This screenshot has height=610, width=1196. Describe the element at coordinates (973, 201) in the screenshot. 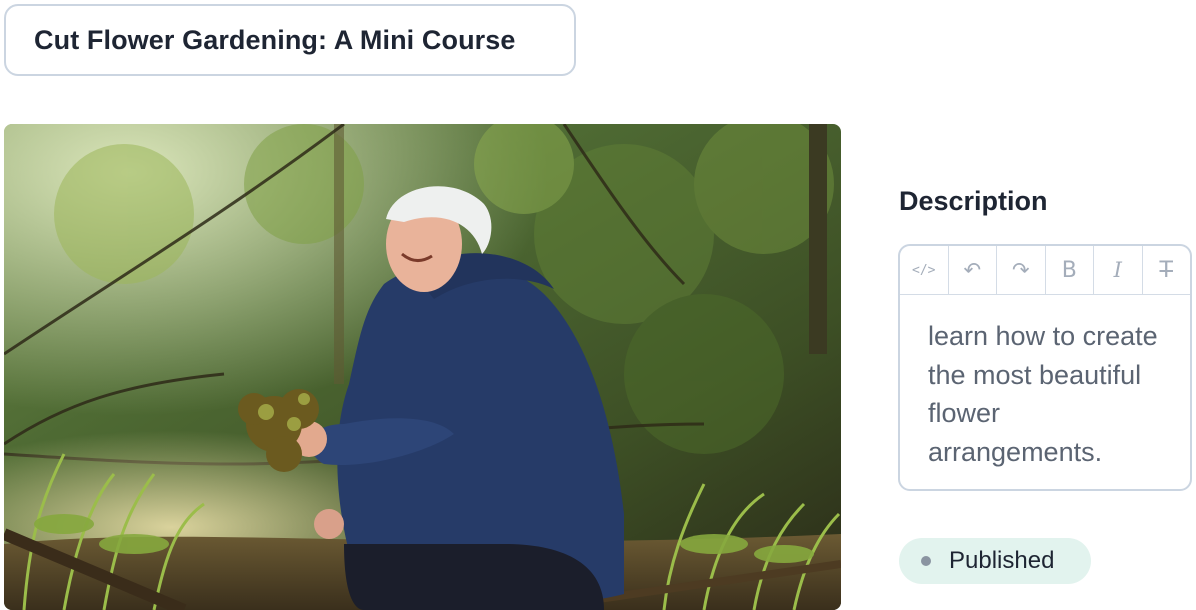

I see `description-label: Description` at that location.